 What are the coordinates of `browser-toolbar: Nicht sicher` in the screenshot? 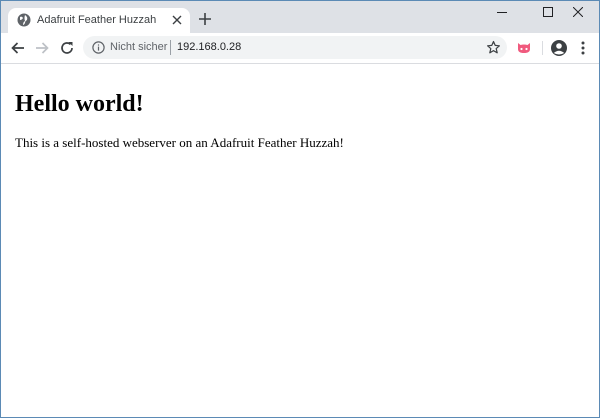 It's located at (300, 48).